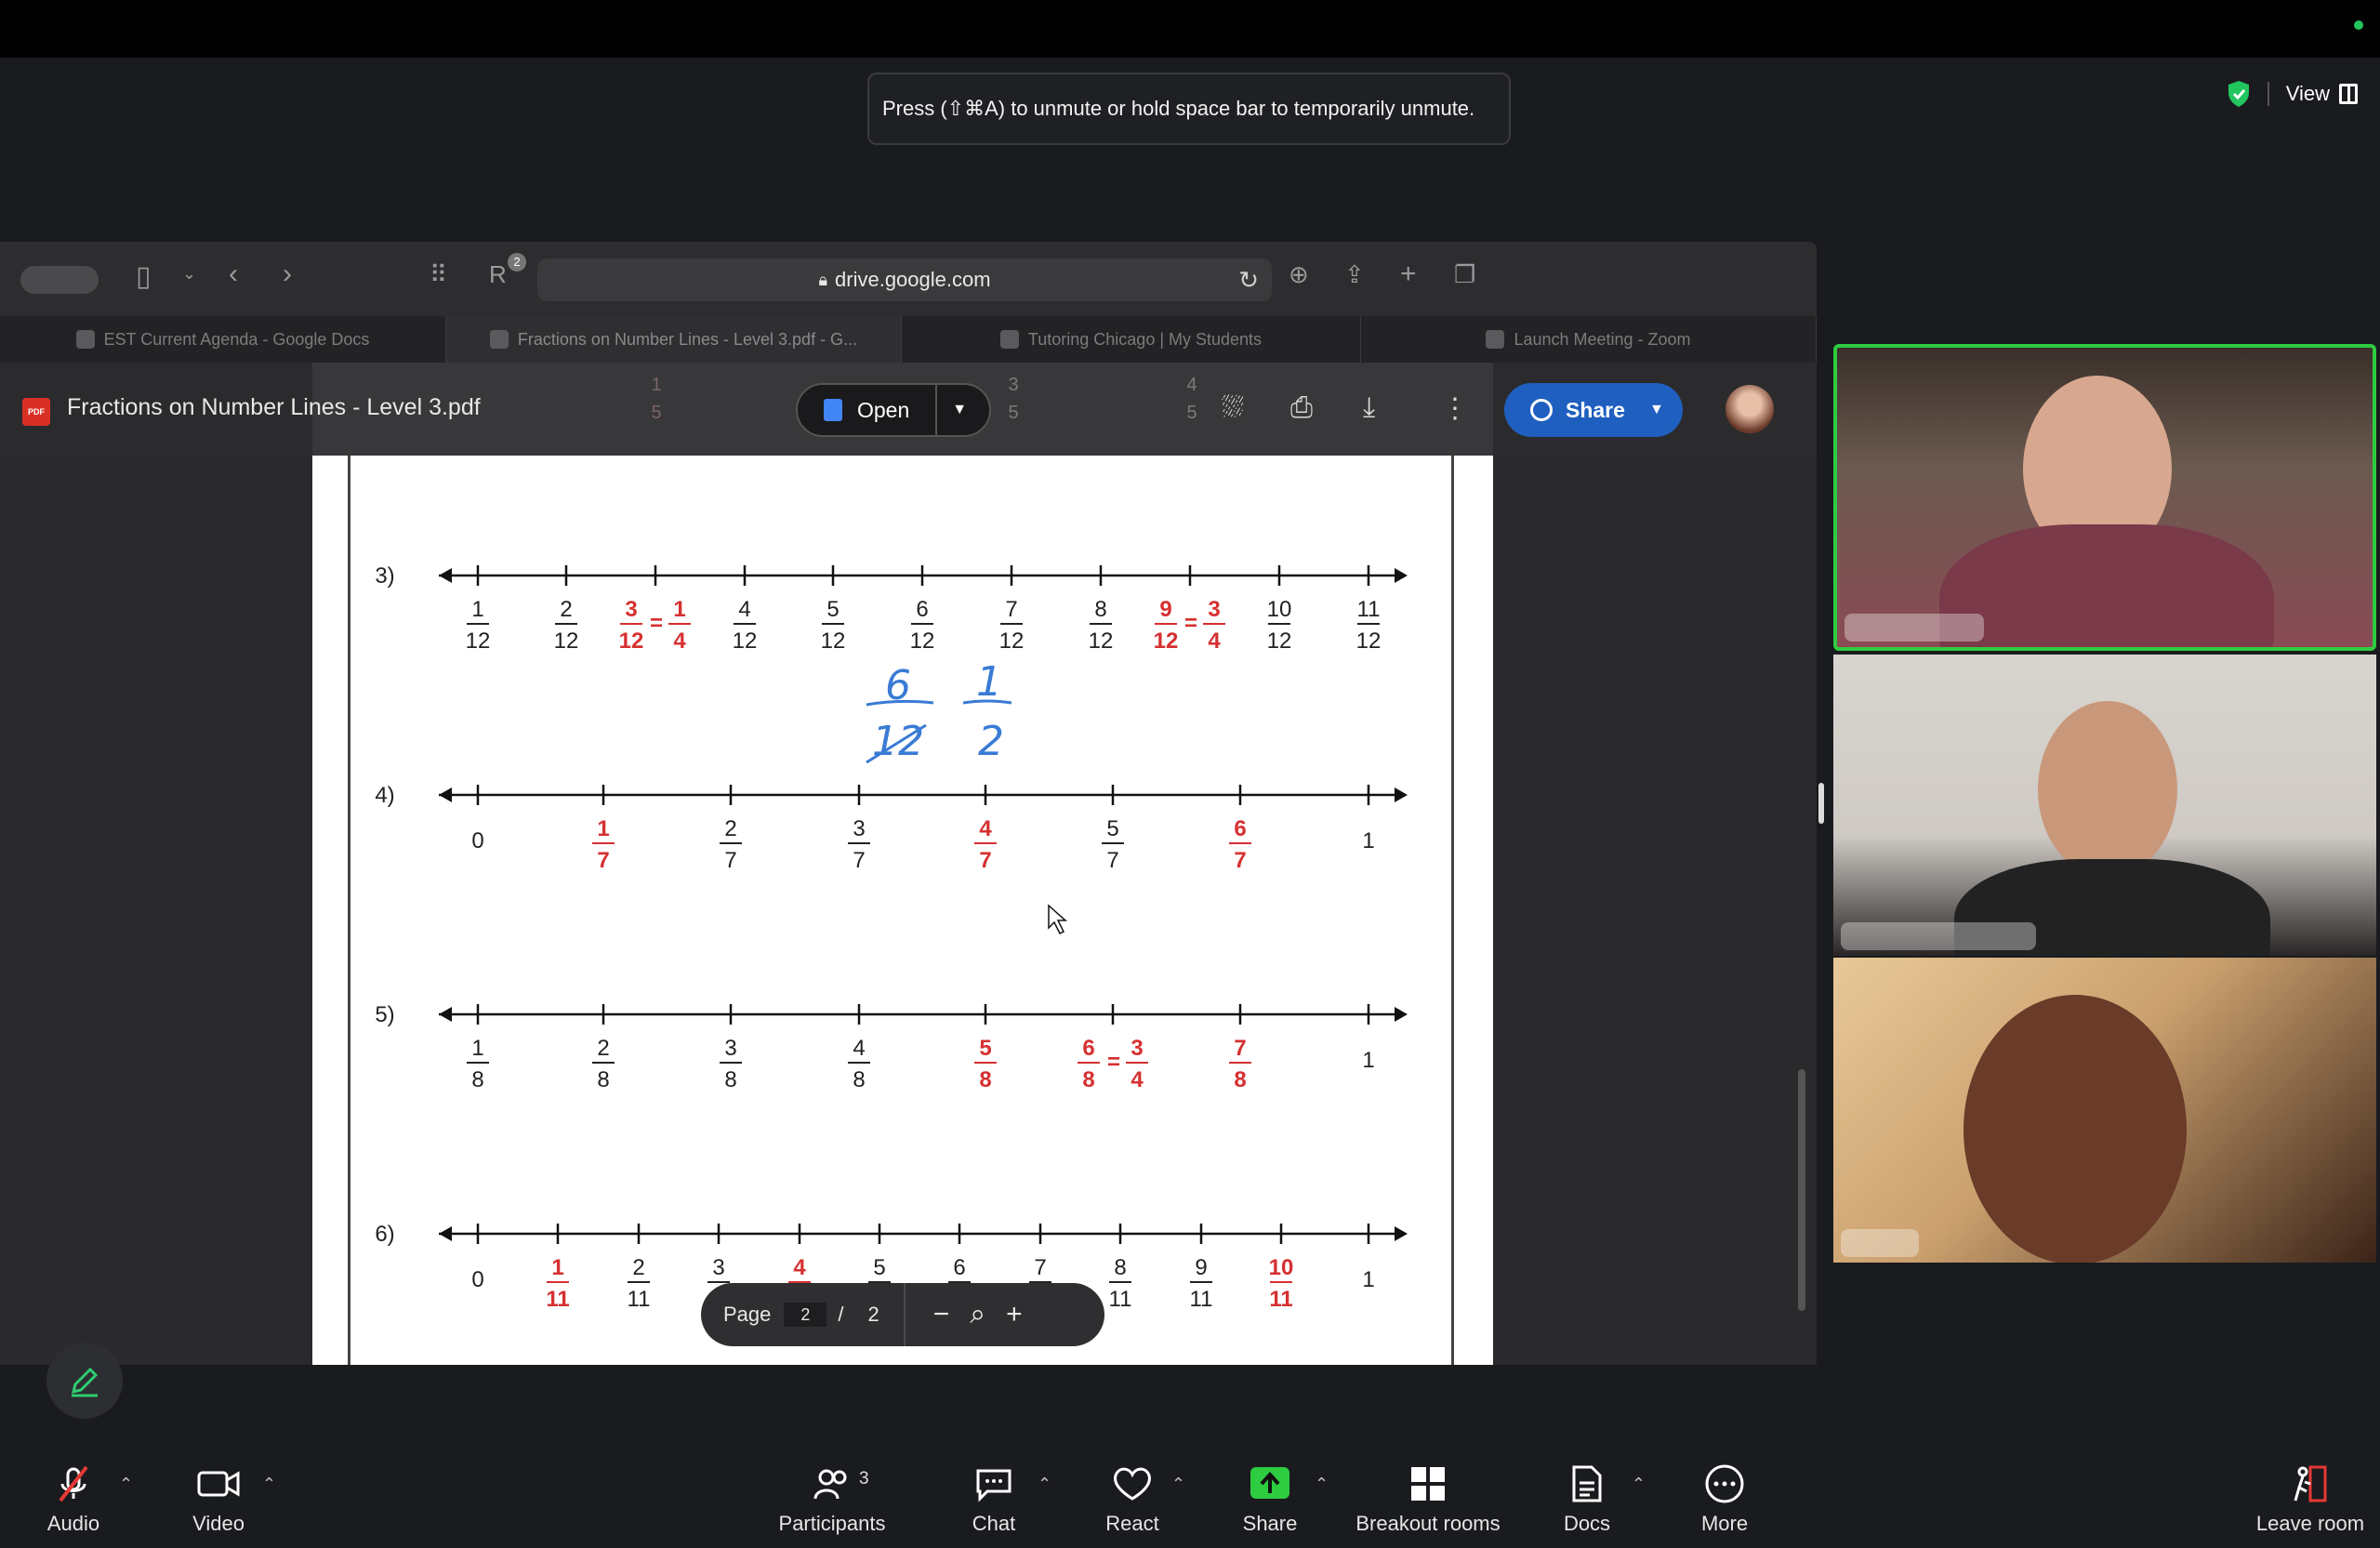  I want to click on open-separator, so click(936, 410).